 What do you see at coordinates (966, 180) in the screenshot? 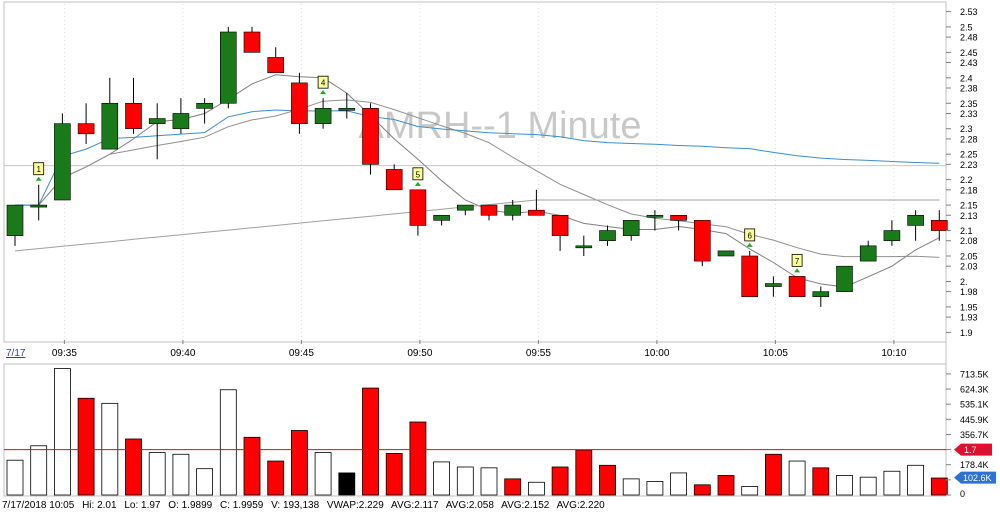
I see `price-tick-label: 2.2` at bounding box center [966, 180].